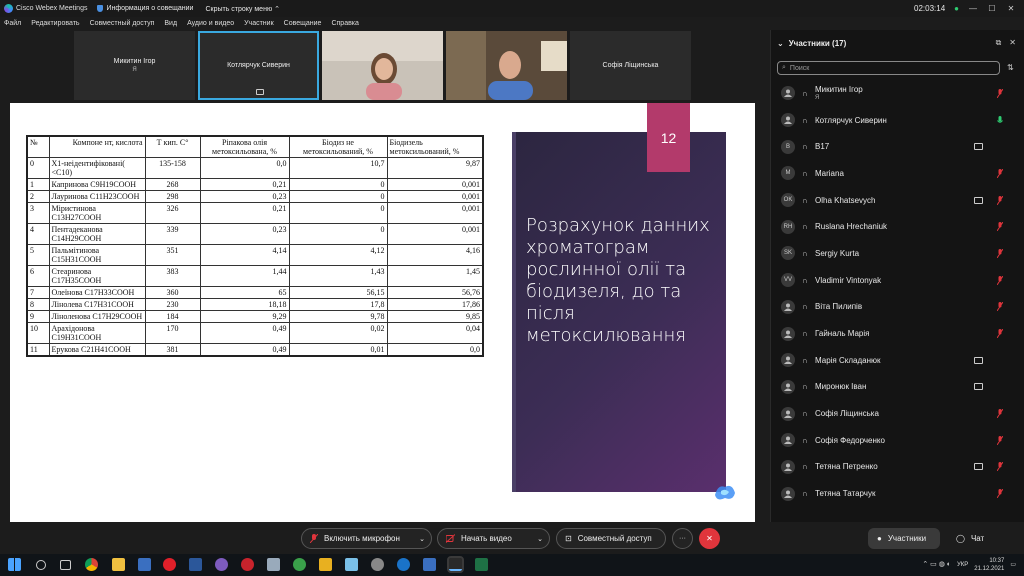 The width and height of the screenshot is (1024, 576). I want to click on table-cell: 1,43, so click(338, 276).